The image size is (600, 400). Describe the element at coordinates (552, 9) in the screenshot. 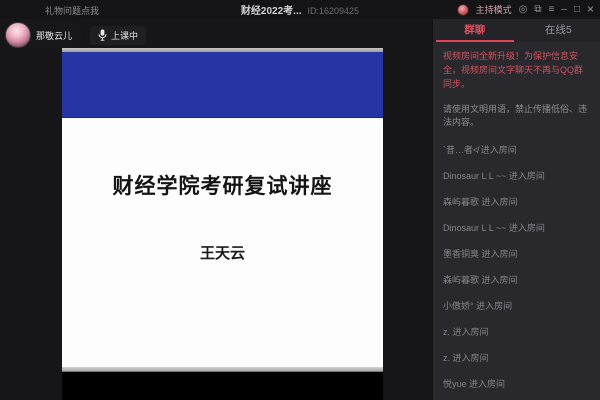

I see `menu-icon: ≡` at that location.